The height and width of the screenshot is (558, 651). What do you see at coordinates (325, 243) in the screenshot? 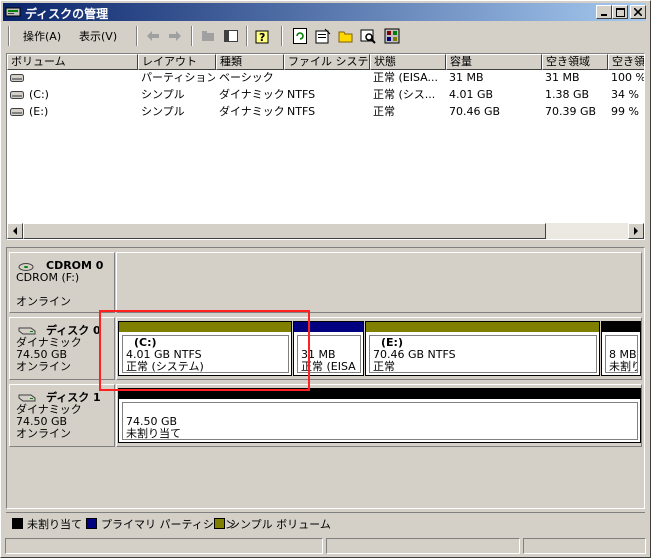
I see `pane-splitter` at bounding box center [325, 243].